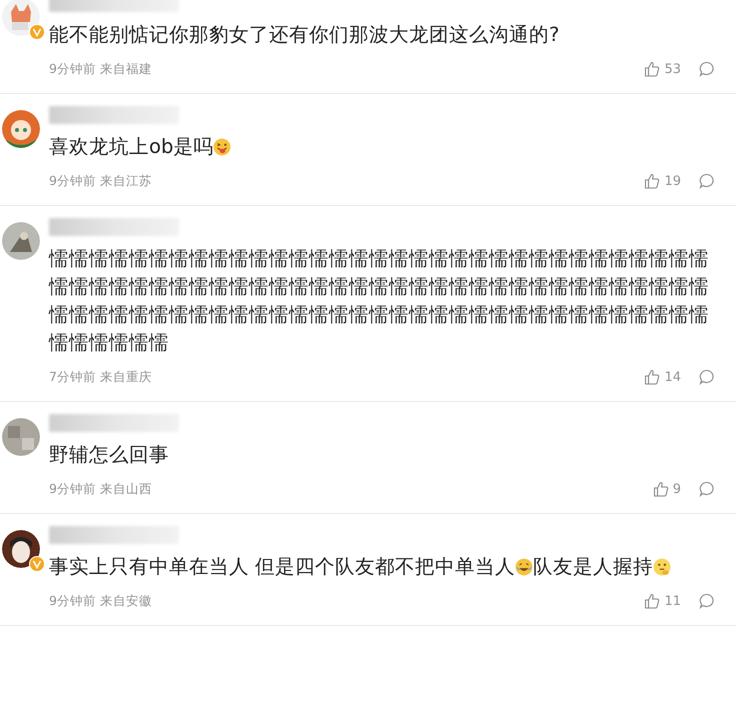 The width and height of the screenshot is (736, 703). What do you see at coordinates (672, 69) in the screenshot?
I see `like-count: 53` at bounding box center [672, 69].